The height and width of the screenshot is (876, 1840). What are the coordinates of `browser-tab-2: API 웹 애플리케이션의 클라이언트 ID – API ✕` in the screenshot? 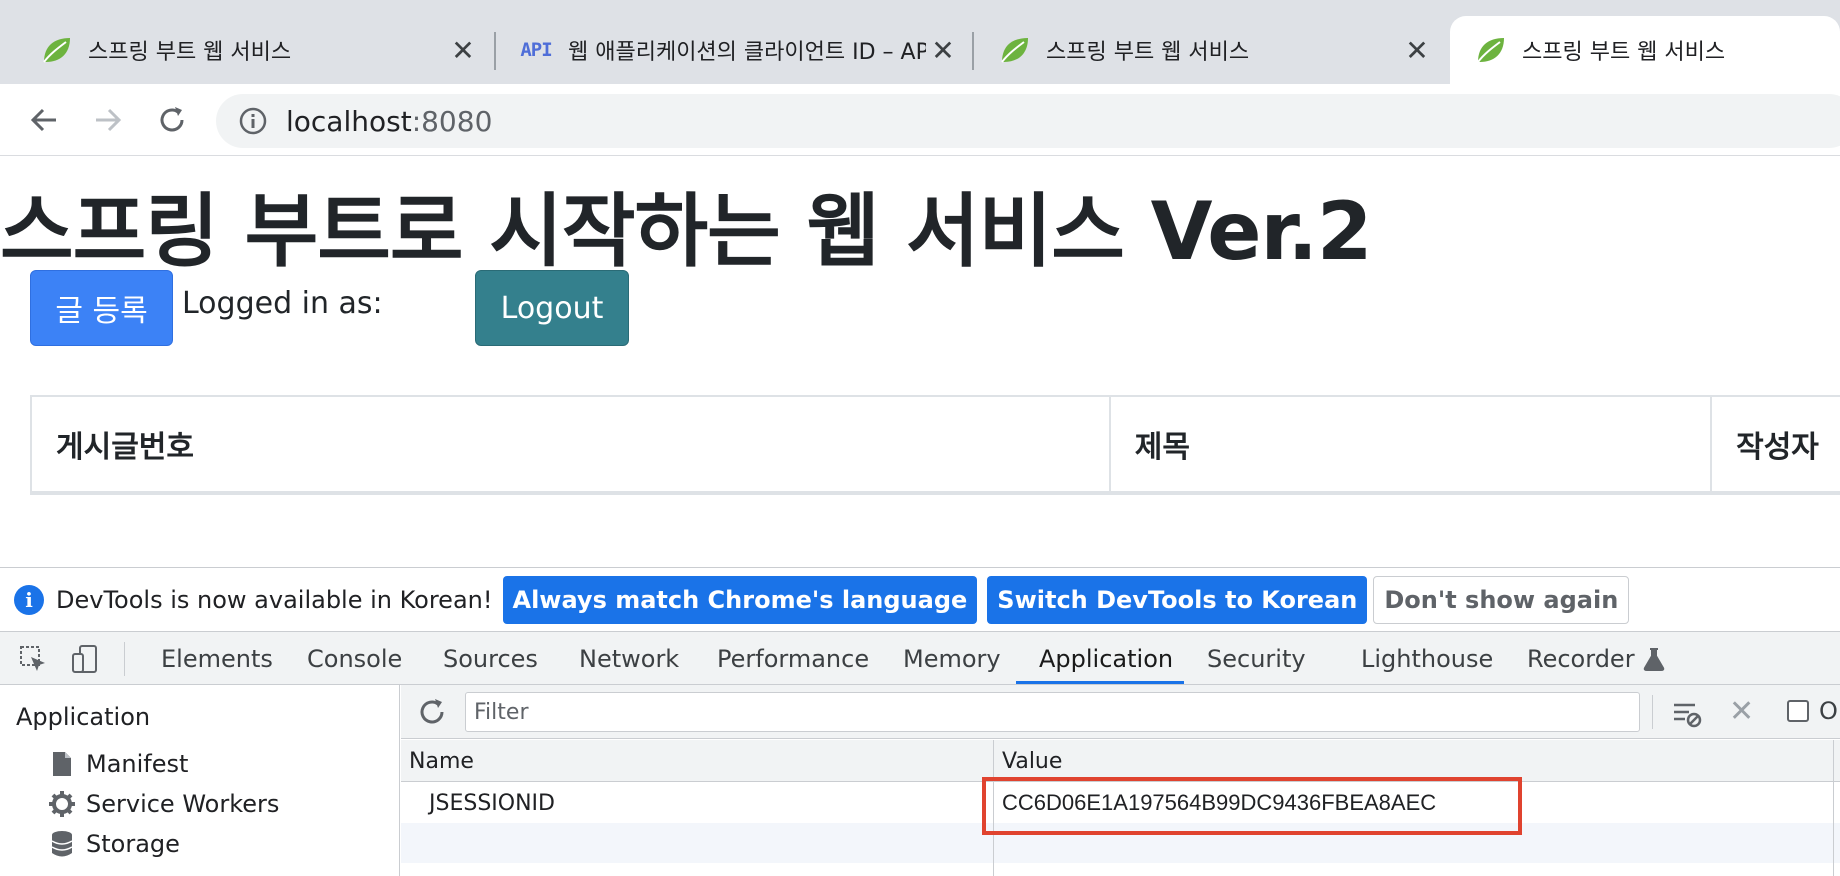 It's located at (735, 50).